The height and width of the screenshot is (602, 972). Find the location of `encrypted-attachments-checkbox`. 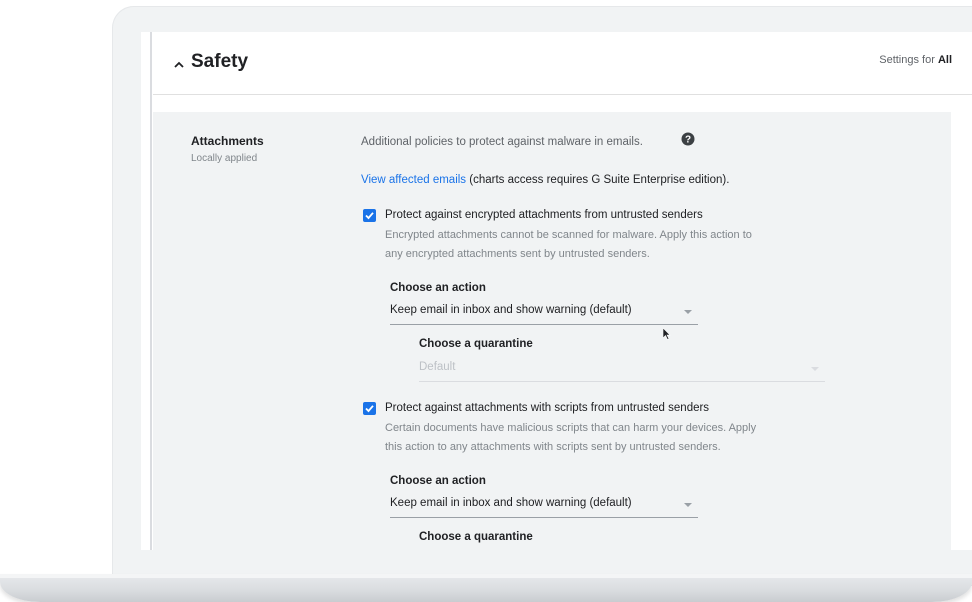

encrypted-attachments-checkbox is located at coordinates (369, 215).